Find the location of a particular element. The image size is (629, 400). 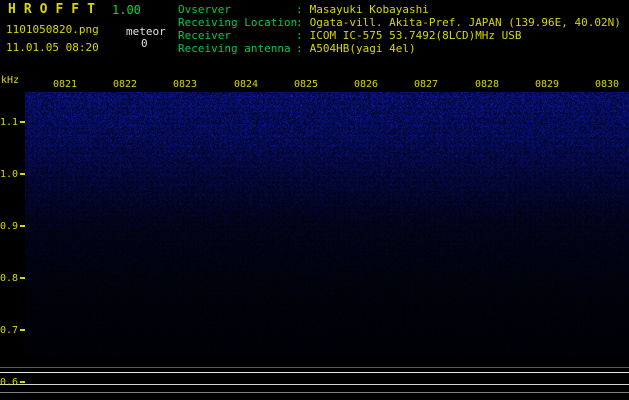

time-axis-label: 0825 is located at coordinates (306, 84).